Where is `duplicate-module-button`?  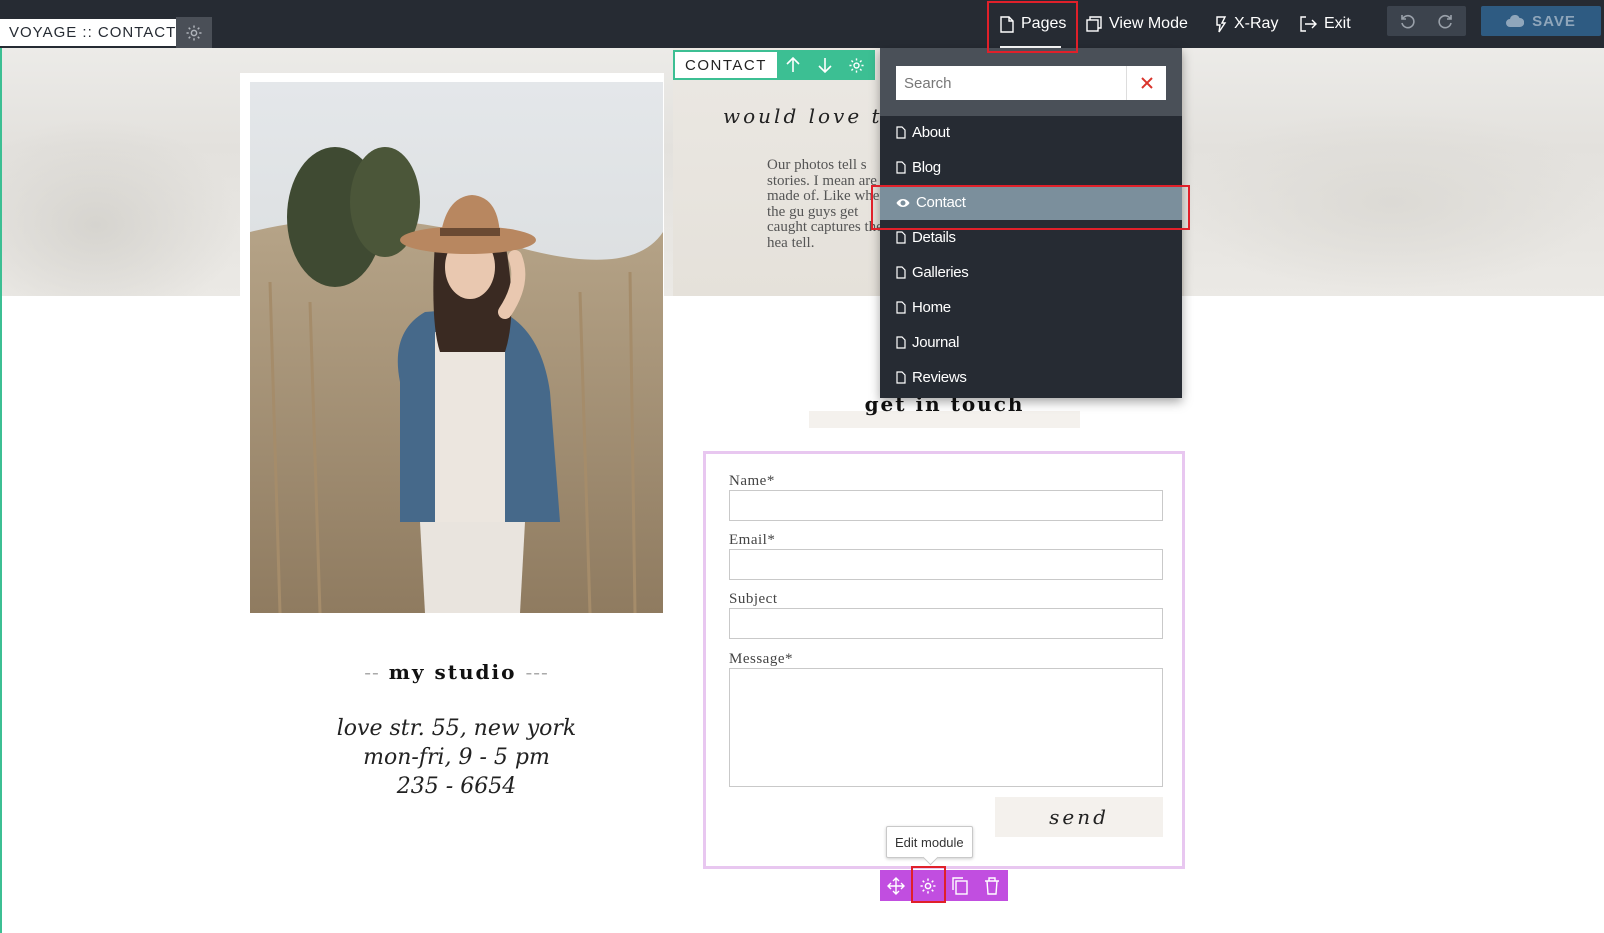
duplicate-module-button is located at coordinates (960, 885).